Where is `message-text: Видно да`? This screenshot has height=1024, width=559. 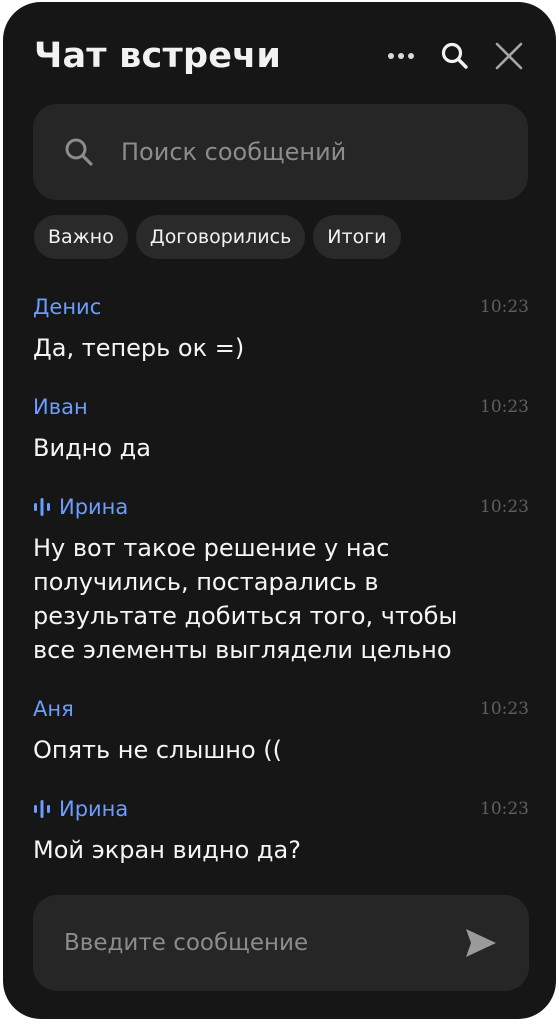
message-text: Видно да is located at coordinates (92, 448).